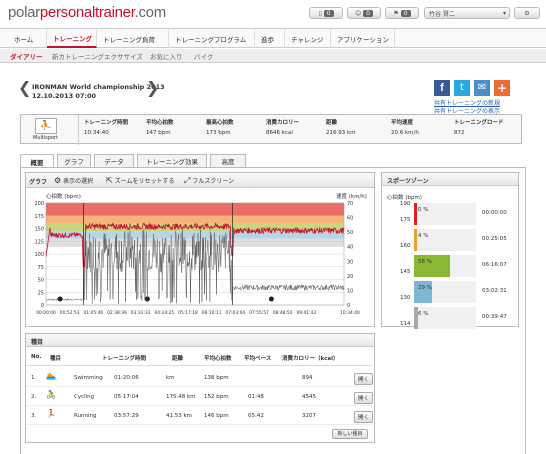 Image resolution: width=546 pixels, height=454 pixels. What do you see at coordinates (114, 160) in the screenshot?
I see `tab-data: データ` at bounding box center [114, 160].